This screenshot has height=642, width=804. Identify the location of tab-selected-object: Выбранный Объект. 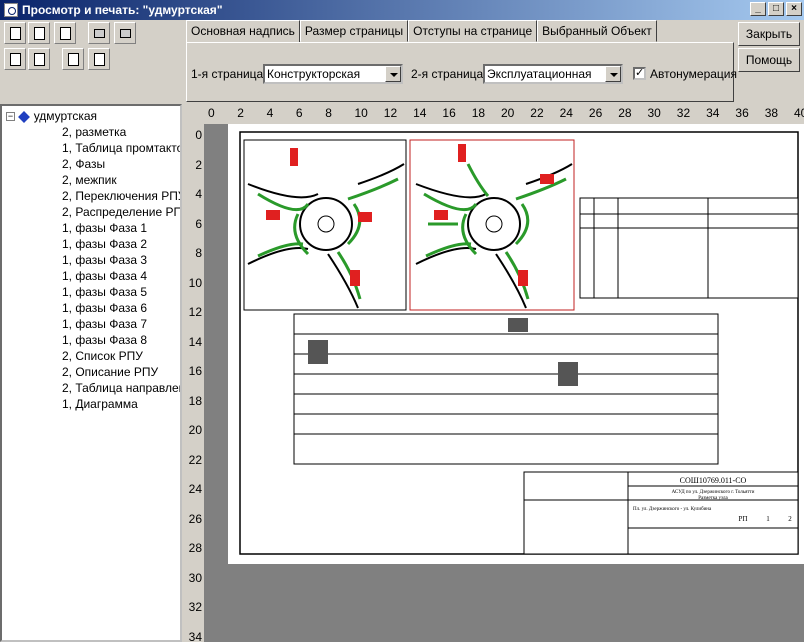
(597, 31).